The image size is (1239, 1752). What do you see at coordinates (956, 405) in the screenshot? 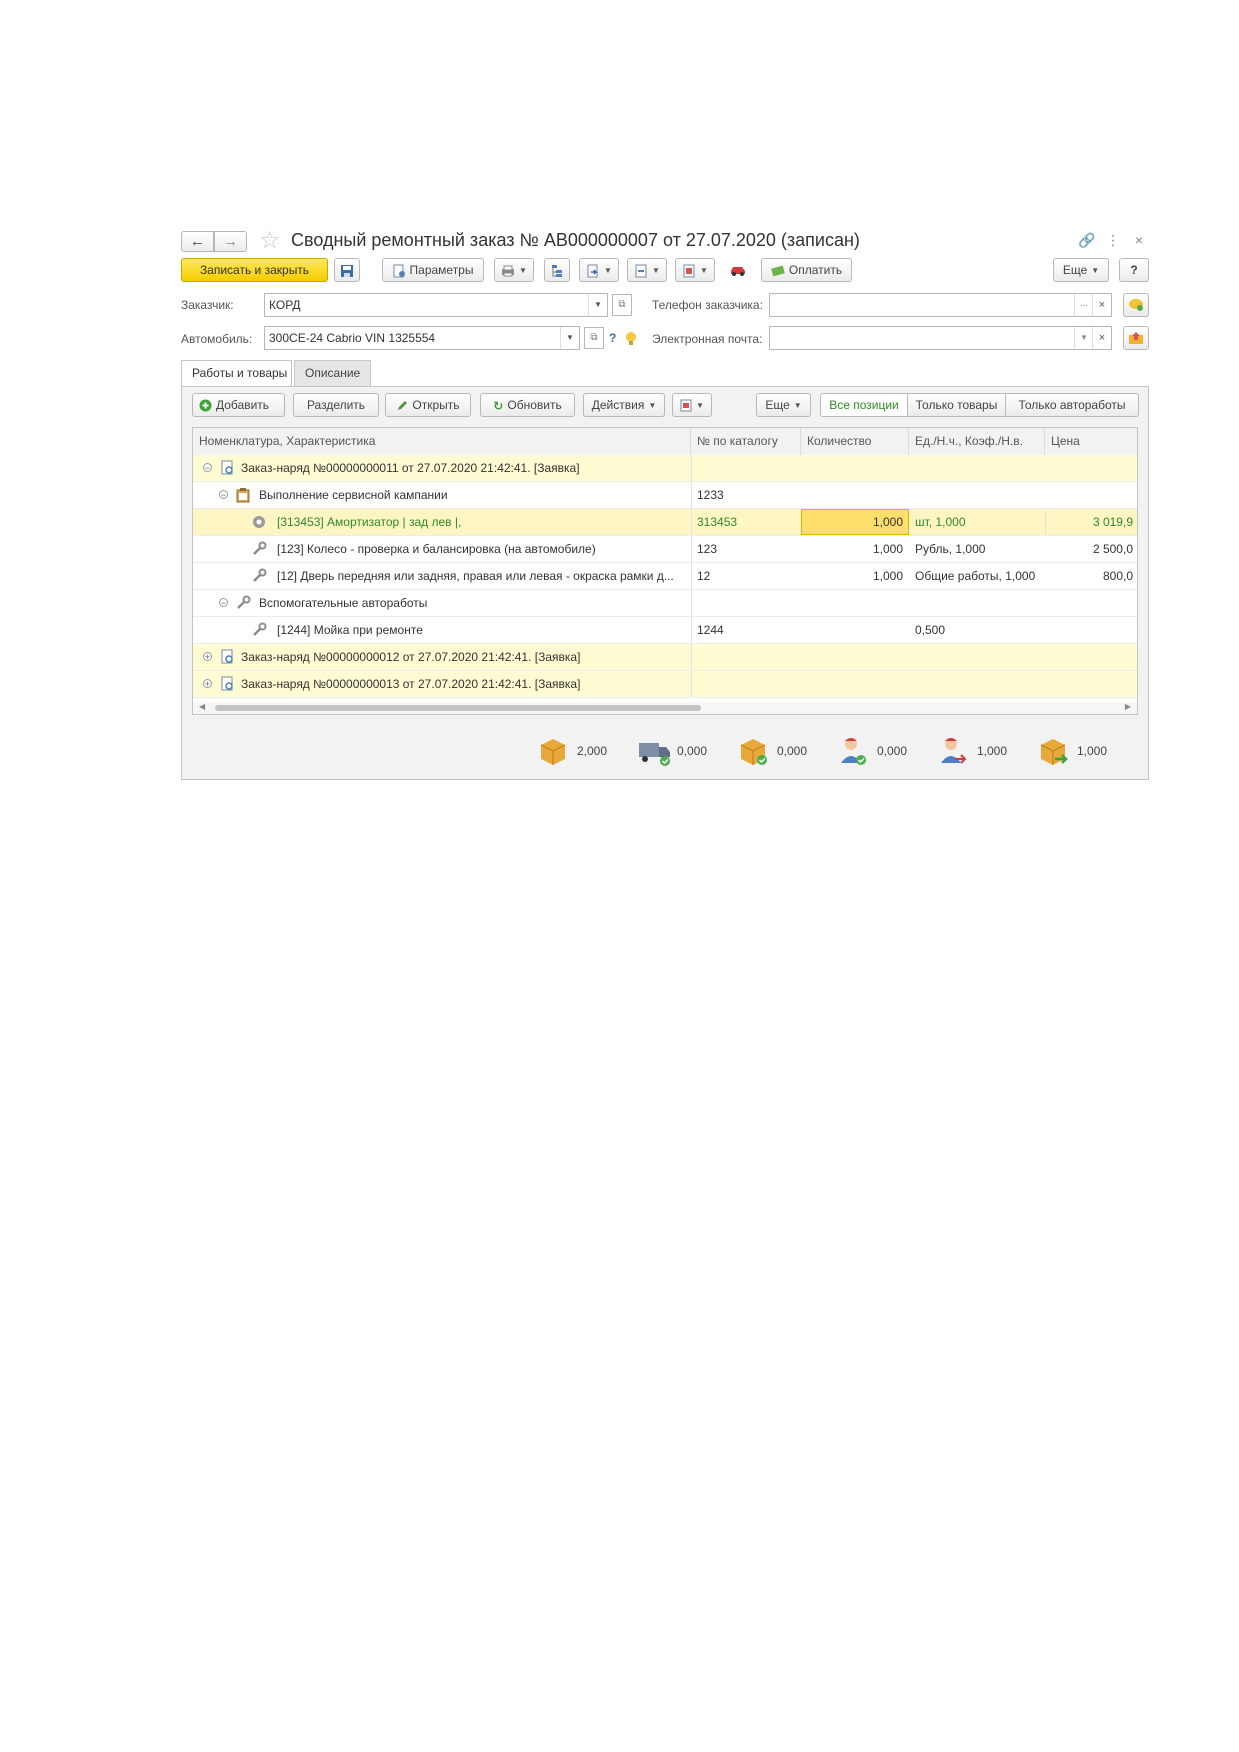
I see `filter-goods-button: Только товары` at bounding box center [956, 405].